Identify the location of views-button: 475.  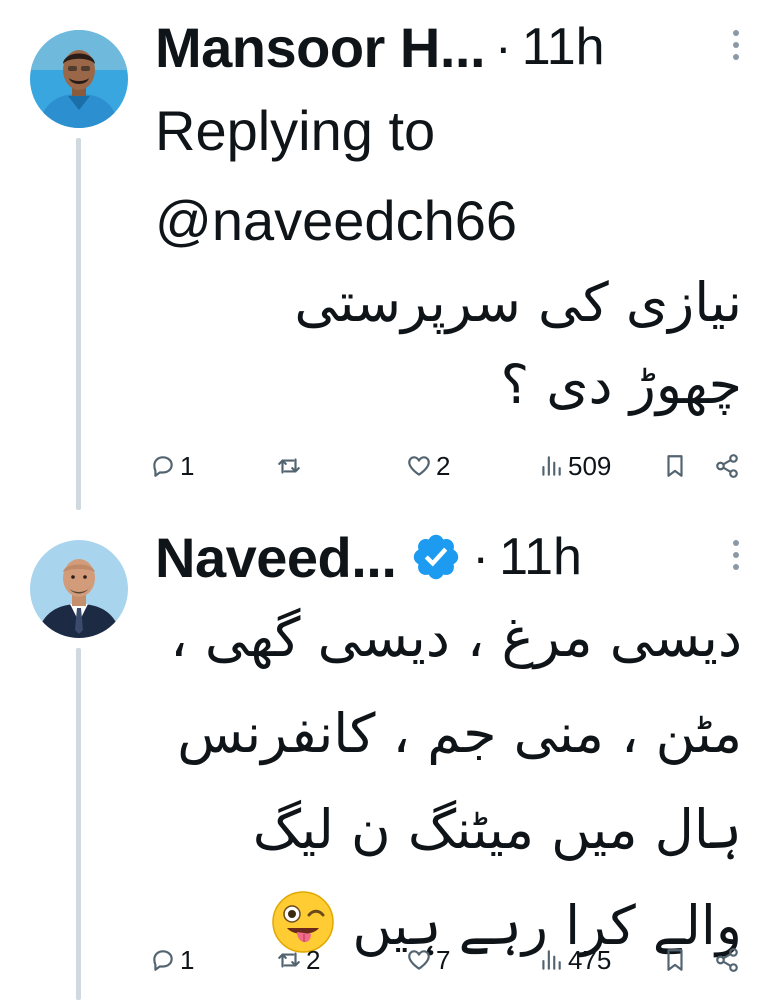
(574, 960).